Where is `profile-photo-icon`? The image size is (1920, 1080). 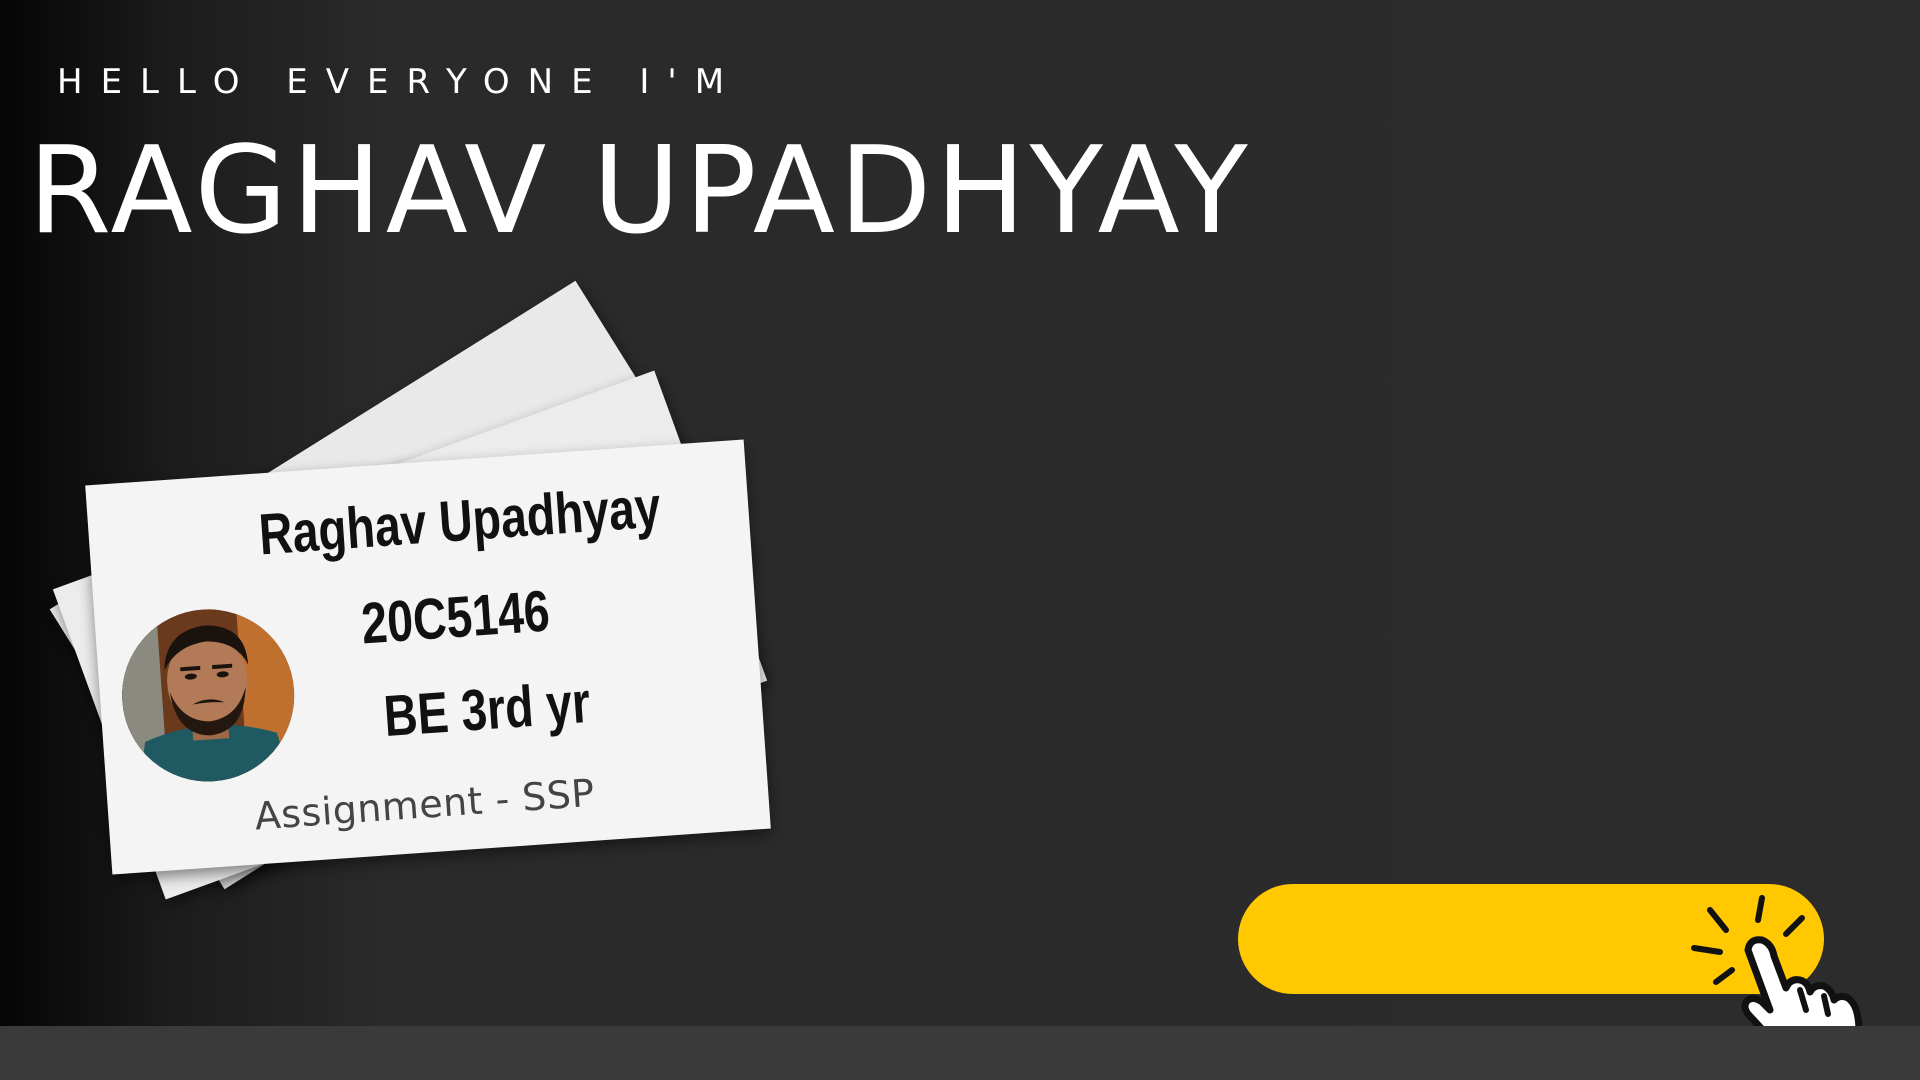
profile-photo-icon is located at coordinates (208, 695).